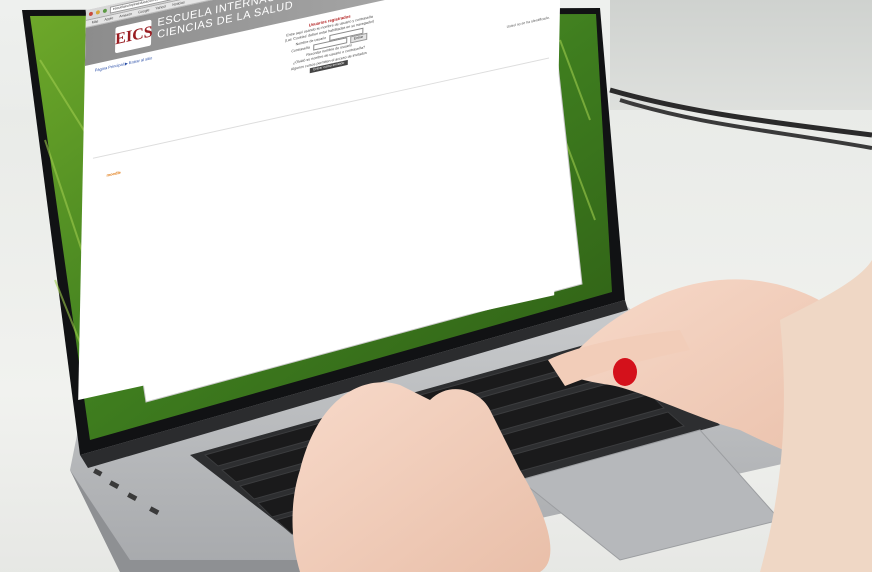 The image size is (872, 572). Describe the element at coordinates (134, 36) in the screenshot. I see `school-logo: EICS` at that location.